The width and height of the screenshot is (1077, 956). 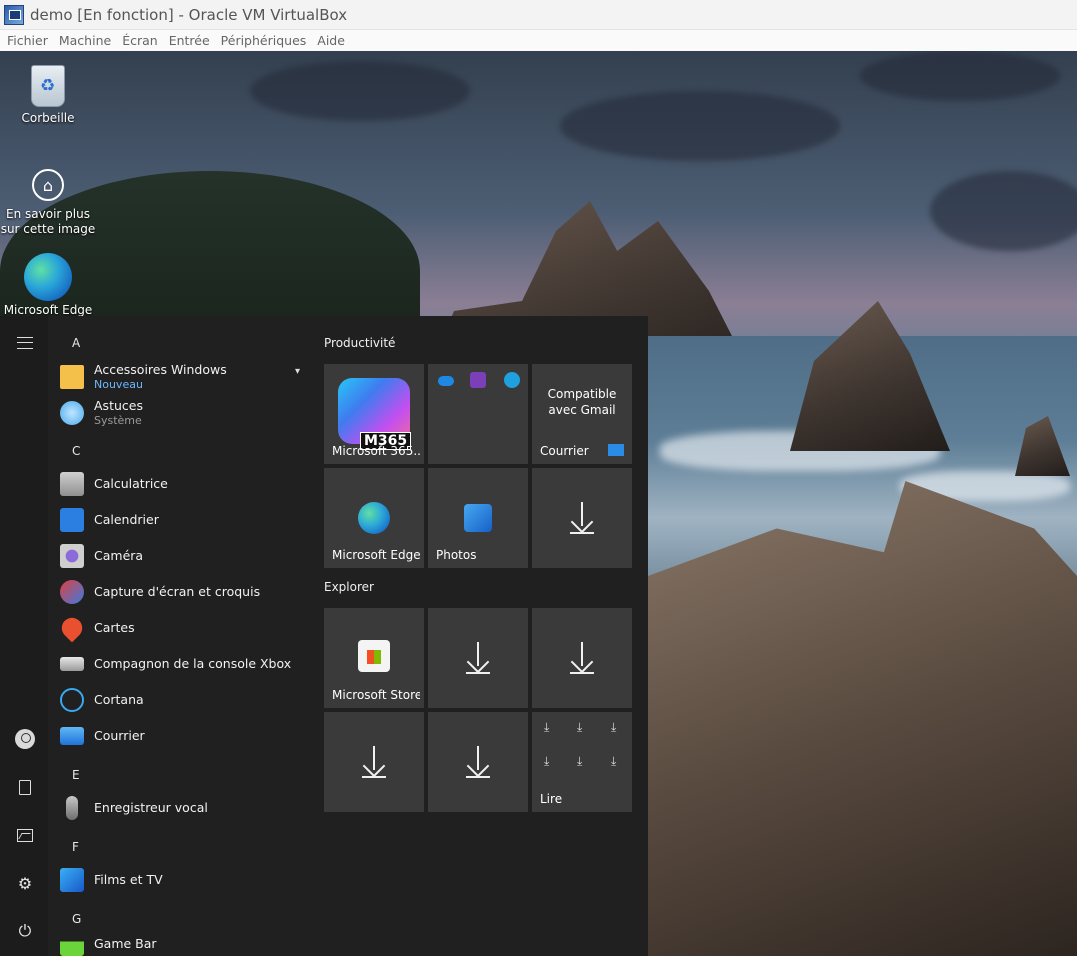 I want to click on tile-courrier: Compatible avec Gmail Courrier, so click(x=582, y=414).